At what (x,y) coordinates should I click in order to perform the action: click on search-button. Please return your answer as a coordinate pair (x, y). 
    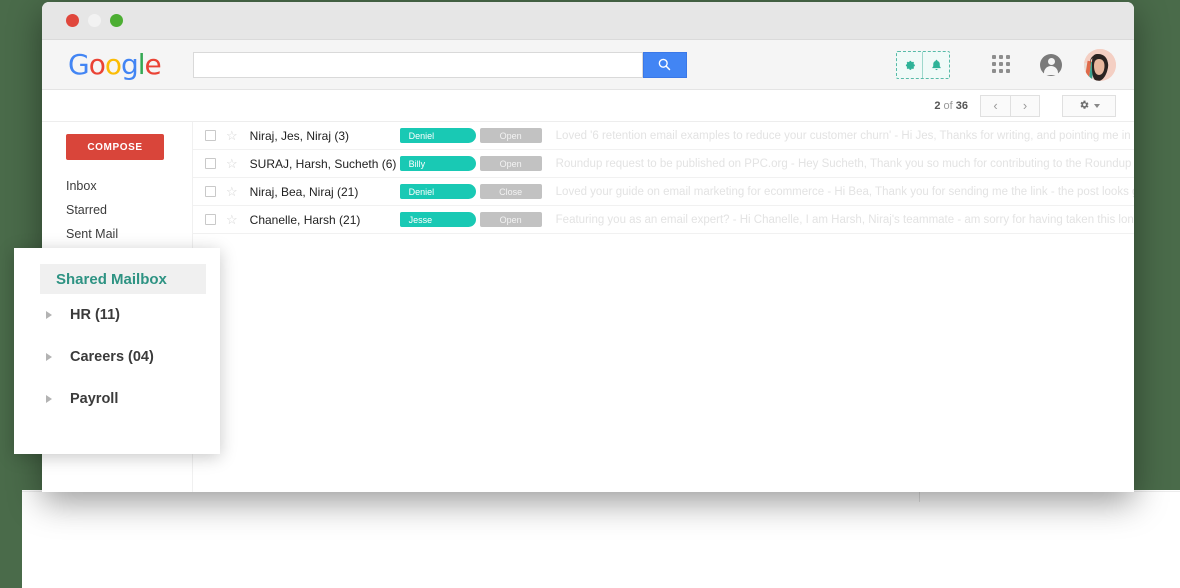
    Looking at the image, I should click on (664, 64).